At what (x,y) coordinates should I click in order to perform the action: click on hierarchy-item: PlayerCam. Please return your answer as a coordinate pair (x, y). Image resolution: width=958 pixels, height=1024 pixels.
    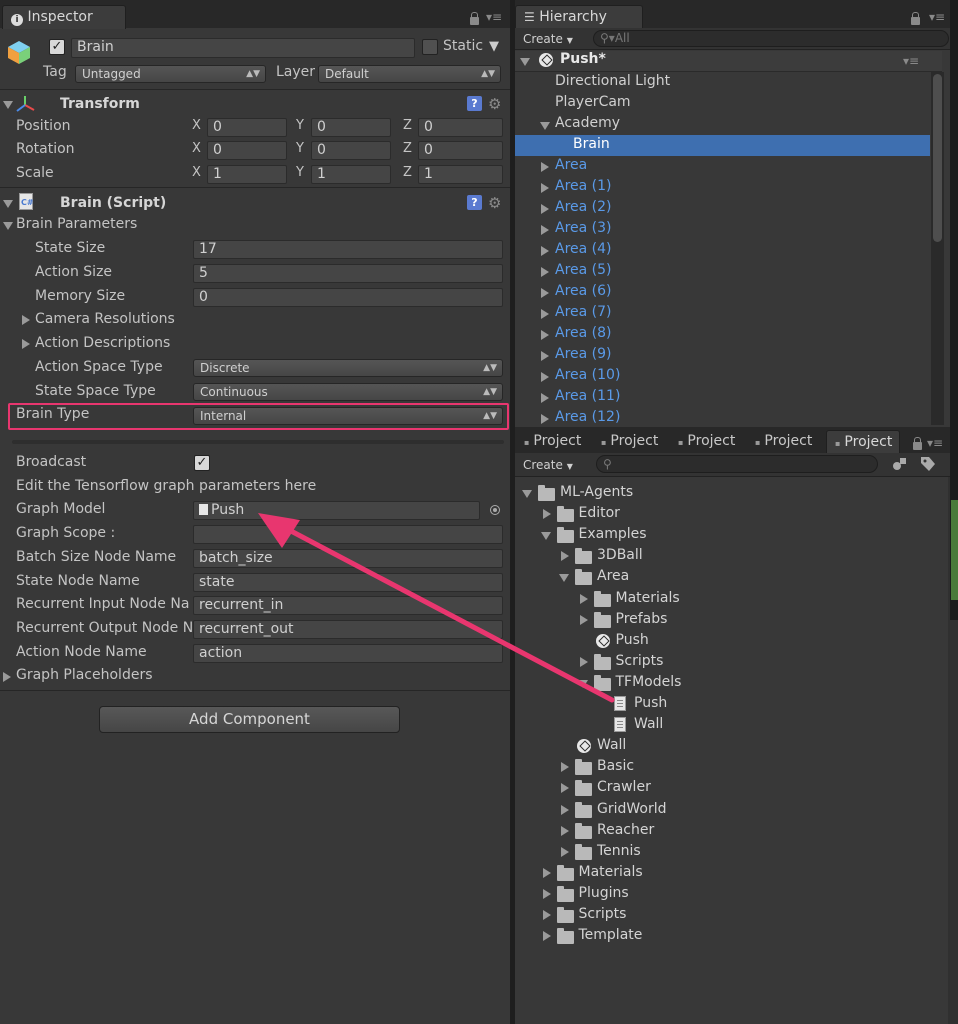
    Looking at the image, I should click on (593, 102).